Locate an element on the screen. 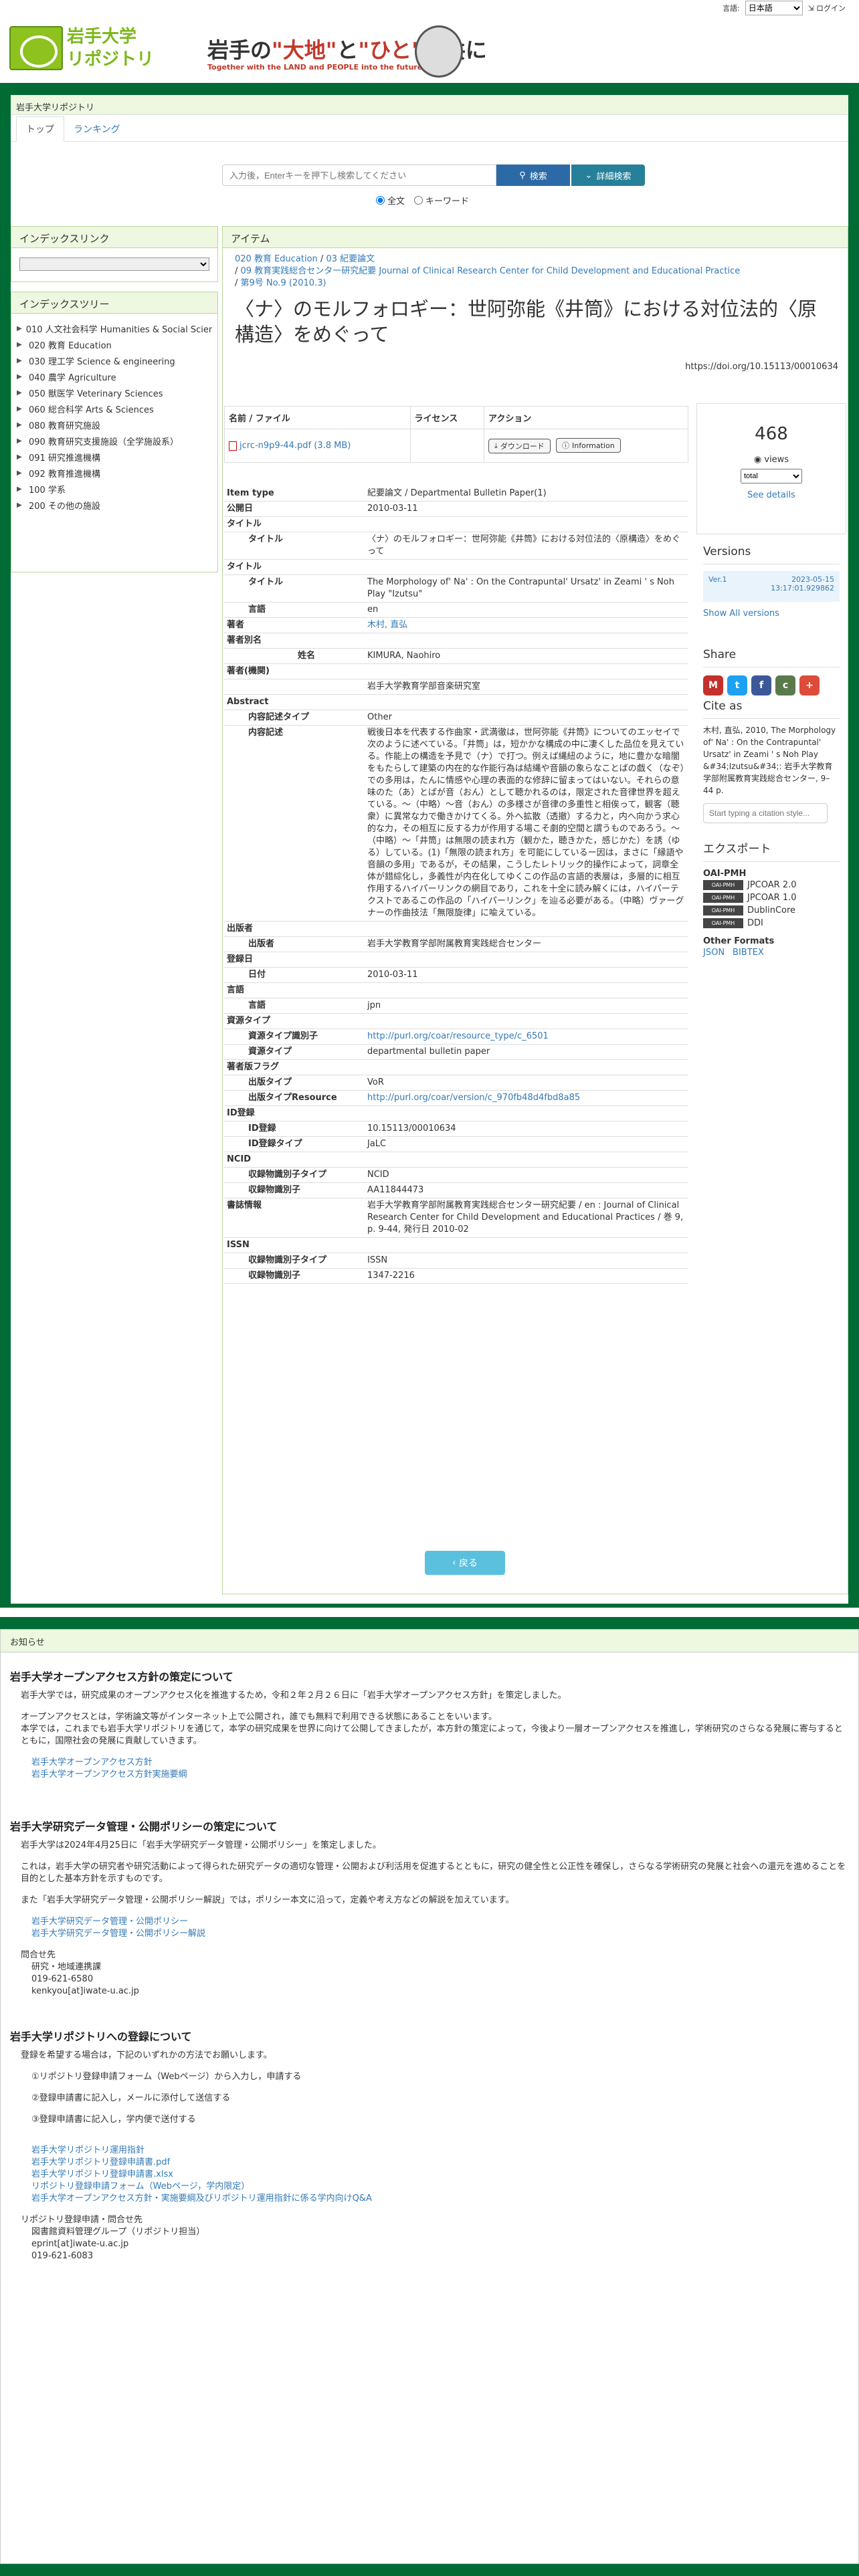  metadata-value: AA11844473 is located at coordinates (526, 1190).